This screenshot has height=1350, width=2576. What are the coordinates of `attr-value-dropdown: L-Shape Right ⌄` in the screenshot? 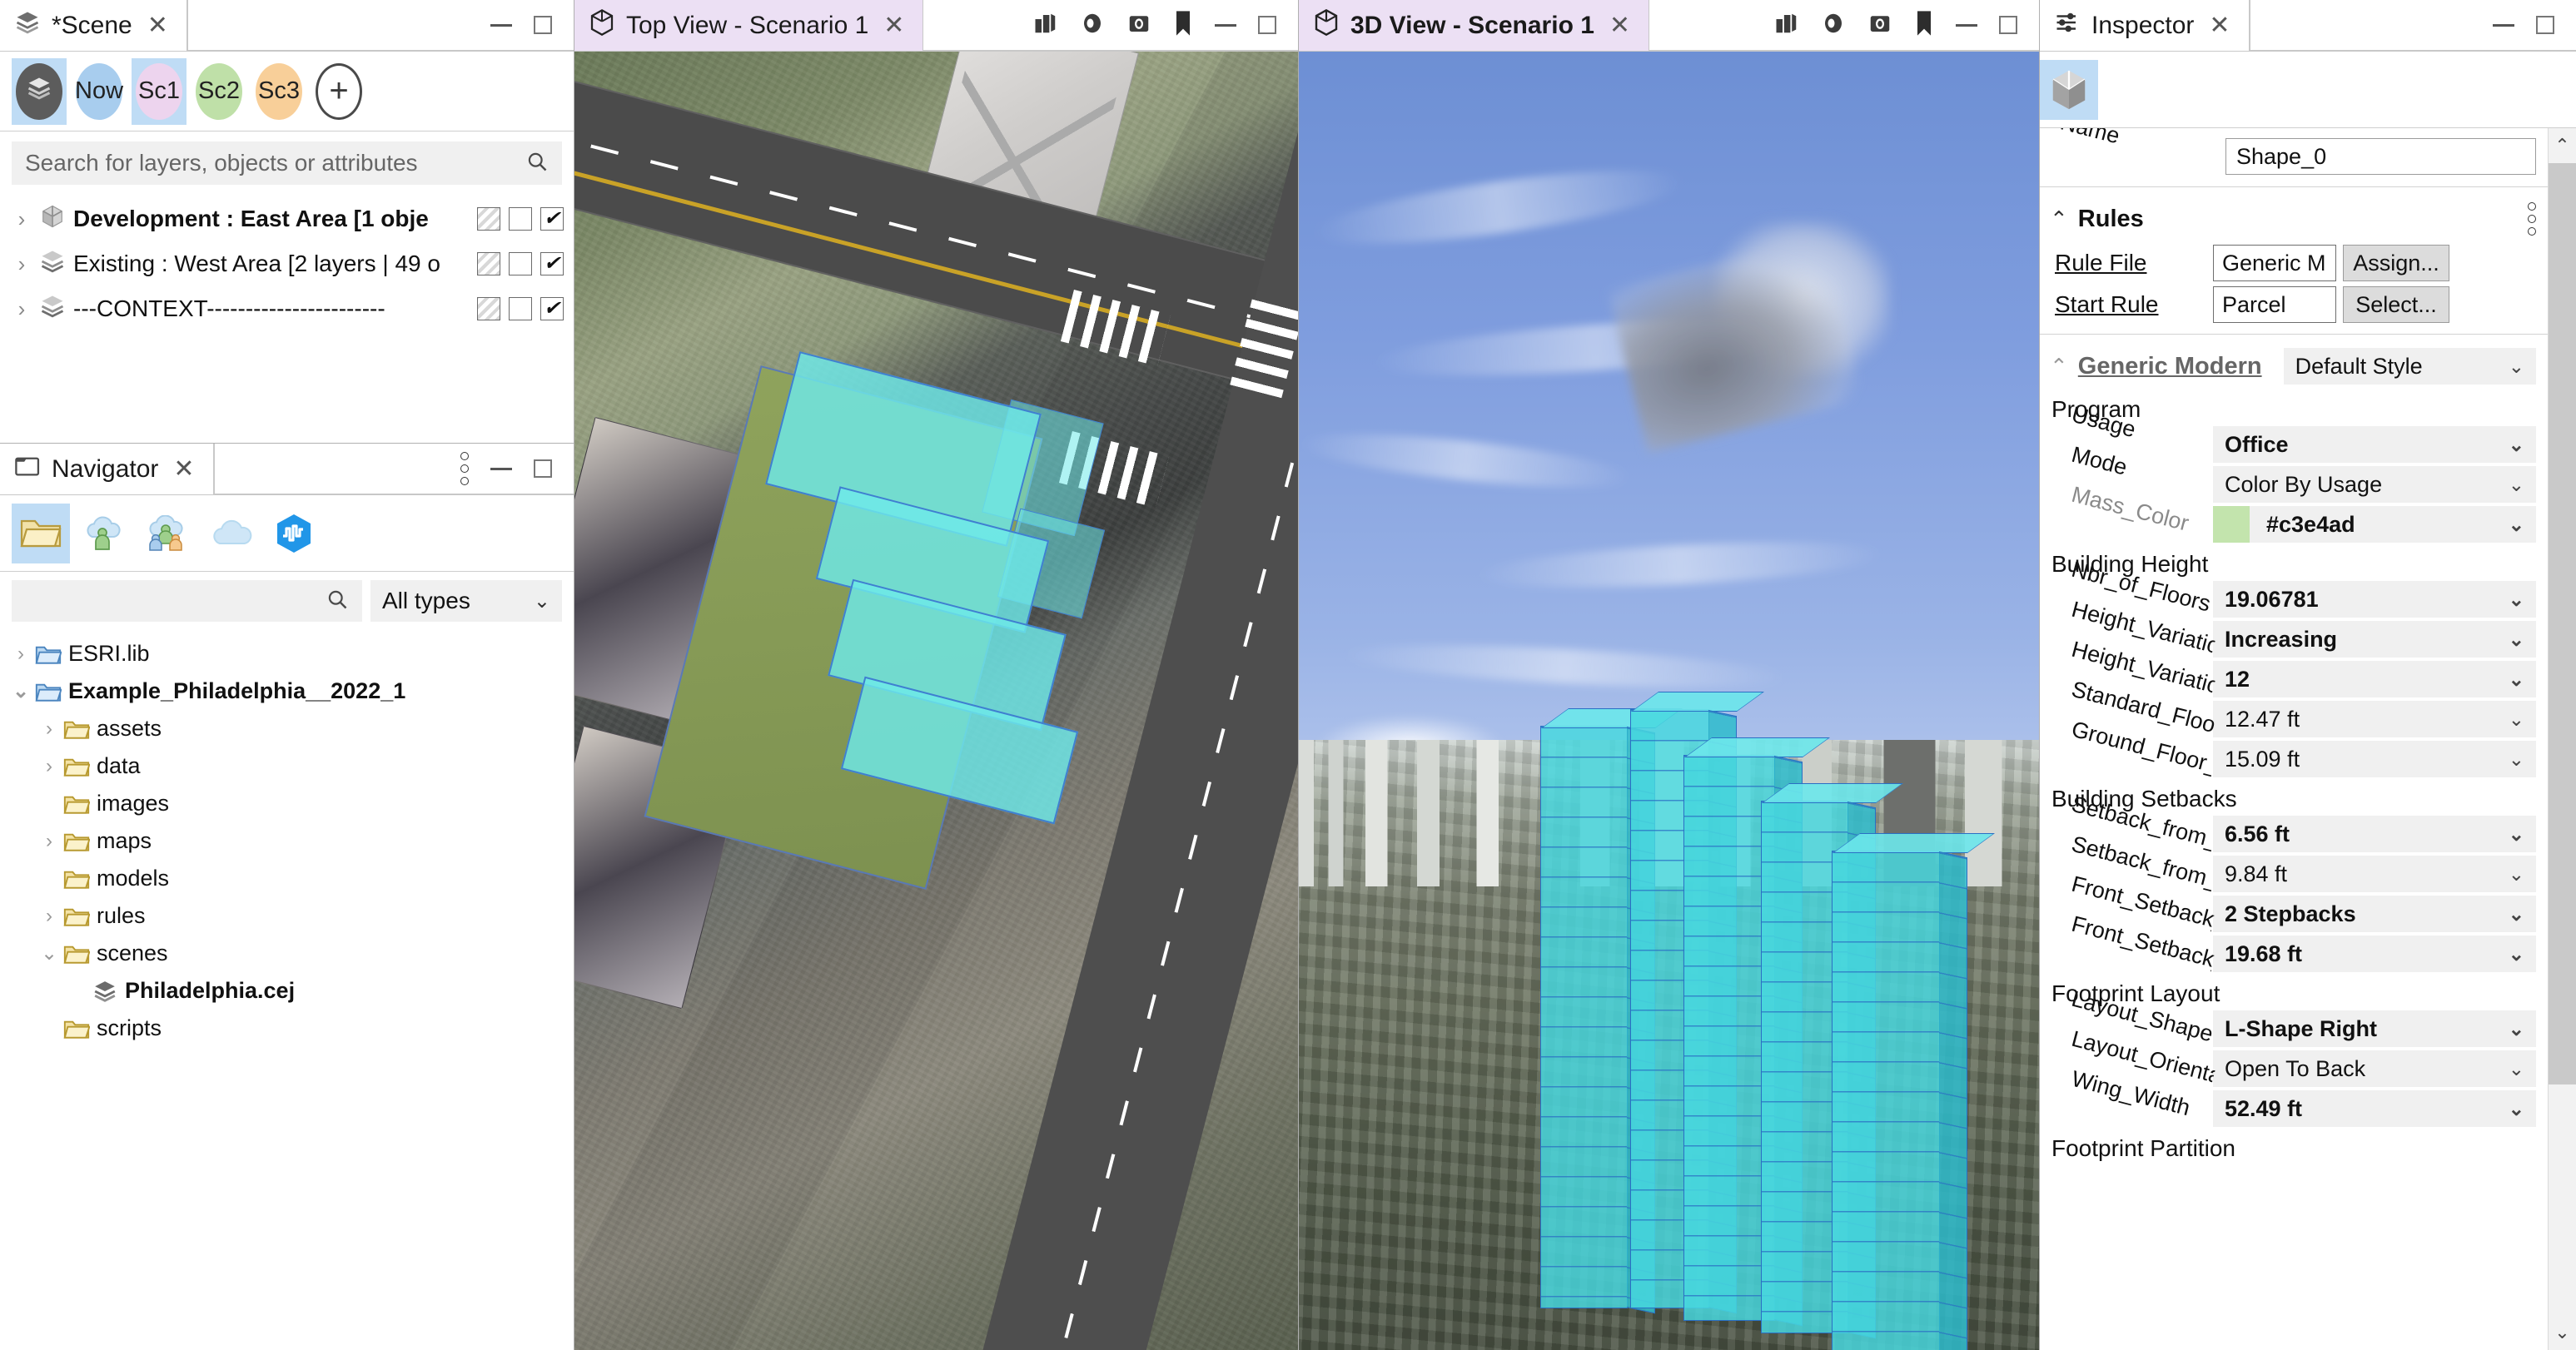 It's located at (2374, 1028).